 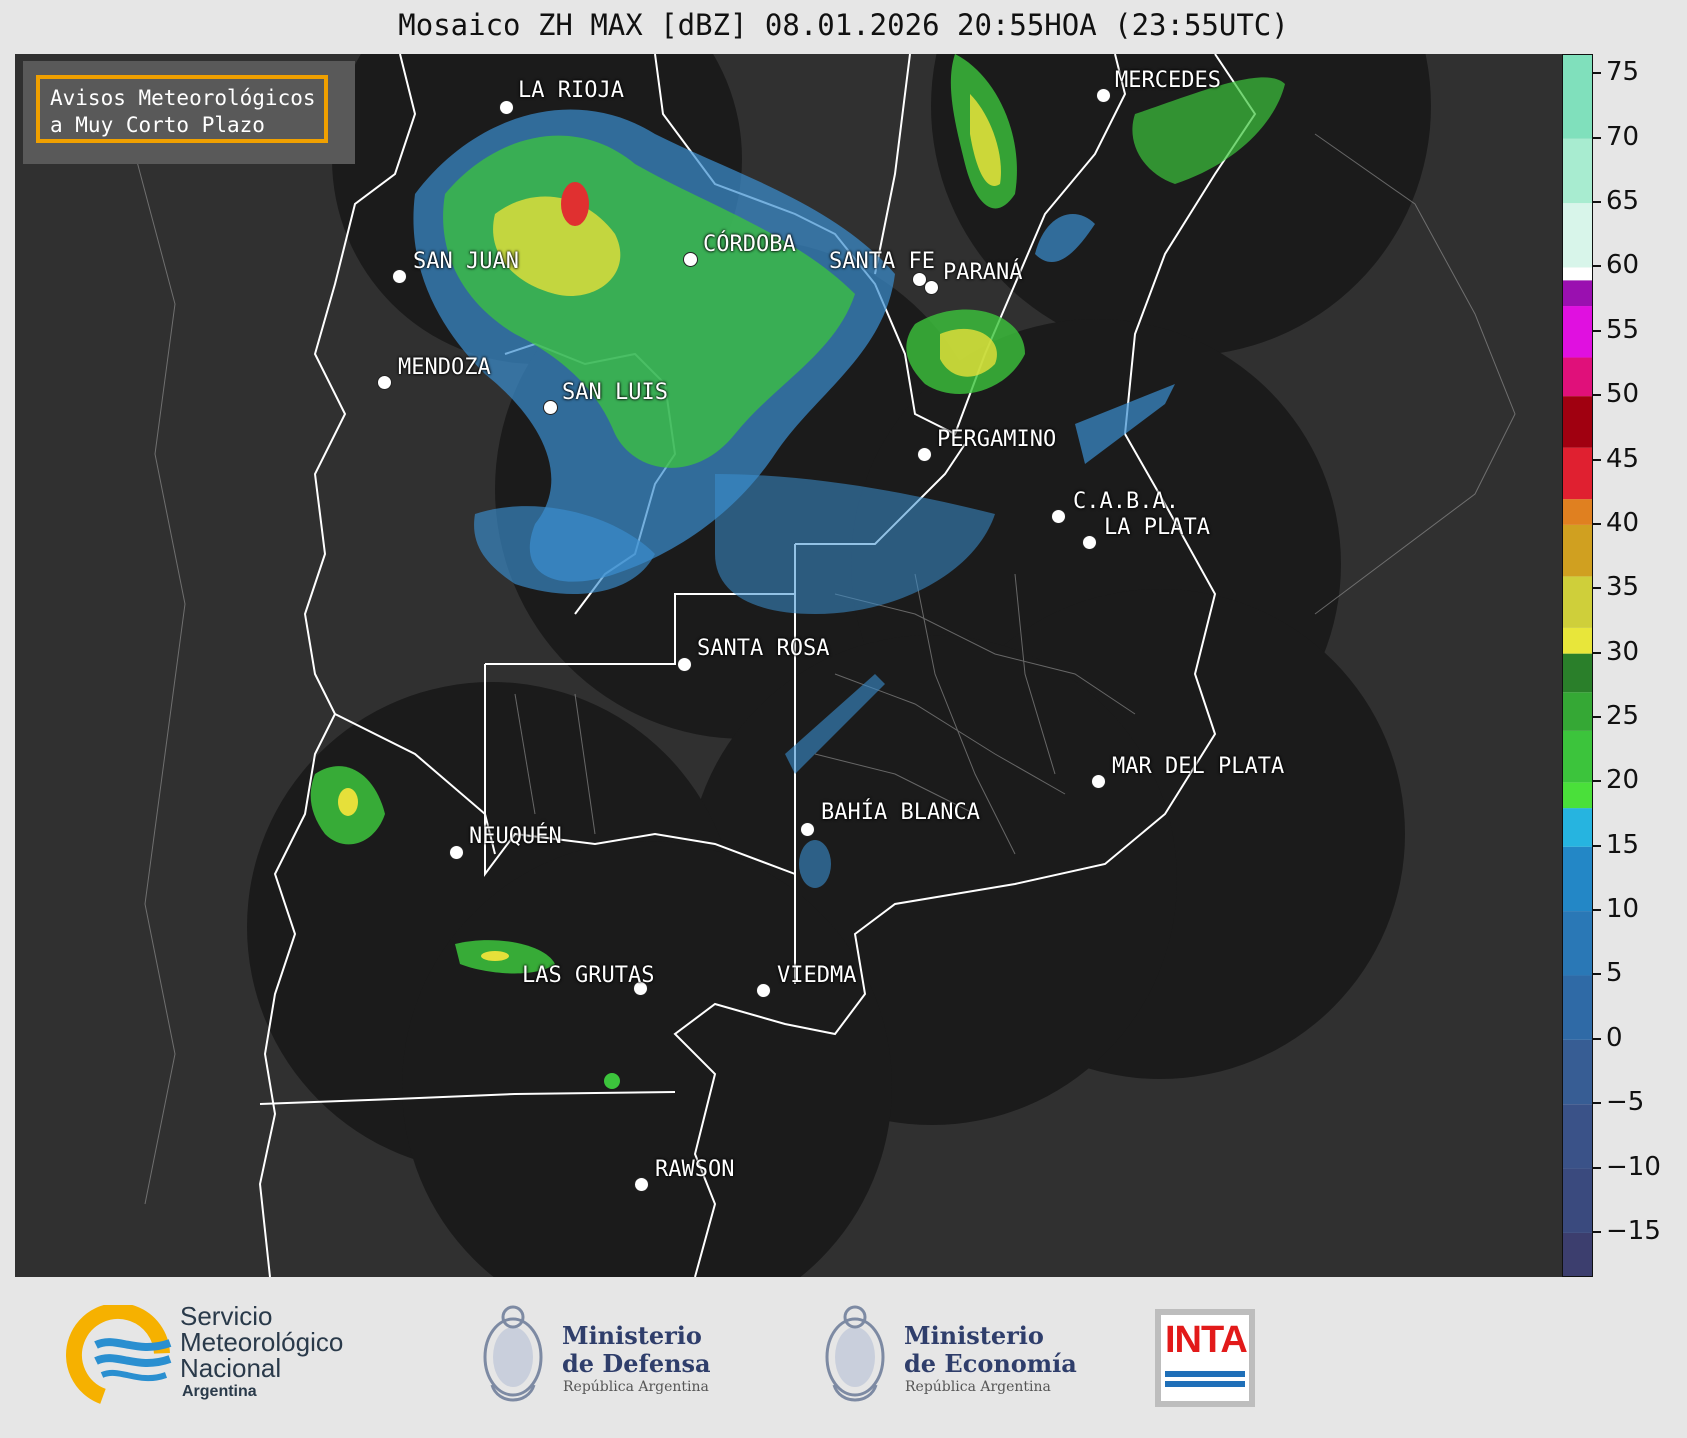 I want to click on colorbar-tick-label: 40, so click(x=1623, y=522).